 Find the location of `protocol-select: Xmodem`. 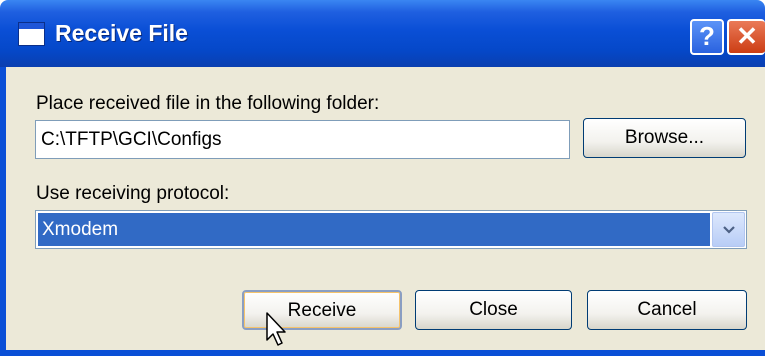

protocol-select: Xmodem is located at coordinates (391, 229).